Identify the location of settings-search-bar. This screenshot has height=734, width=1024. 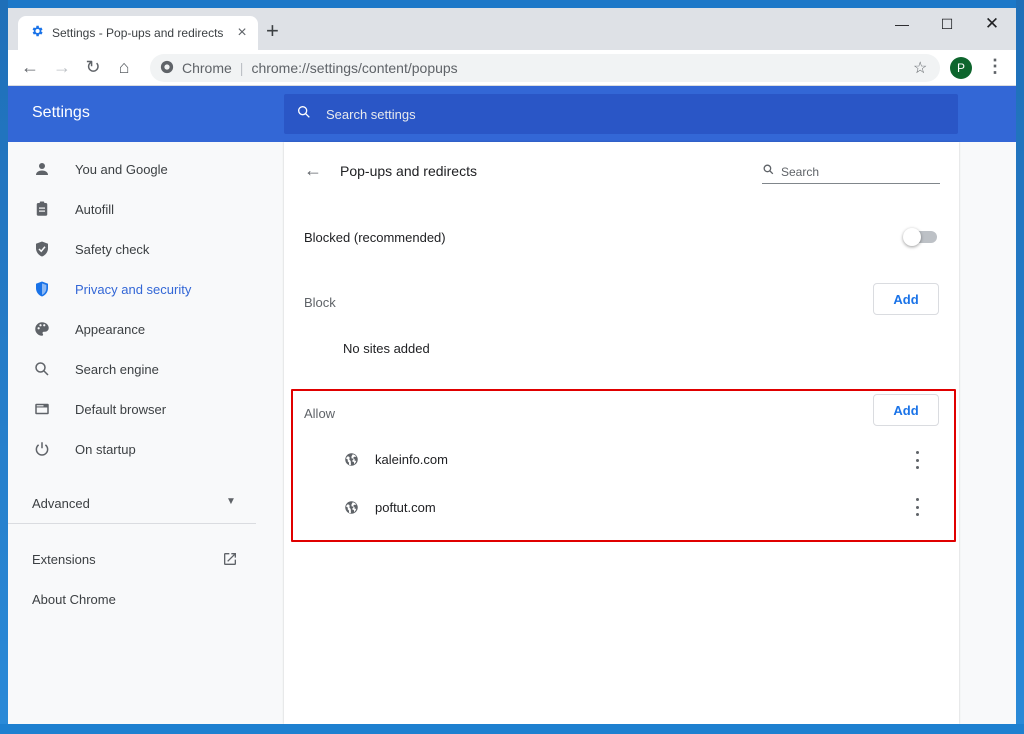
(621, 114).